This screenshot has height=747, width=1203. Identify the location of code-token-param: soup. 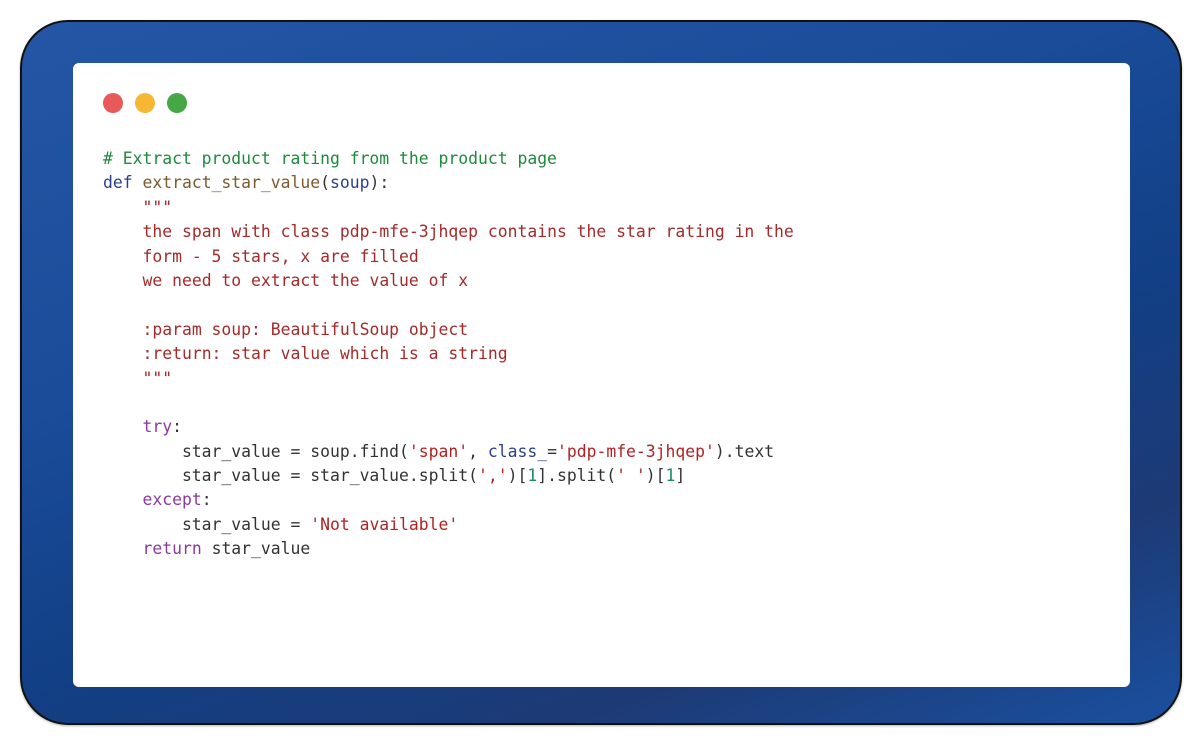
(349, 183).